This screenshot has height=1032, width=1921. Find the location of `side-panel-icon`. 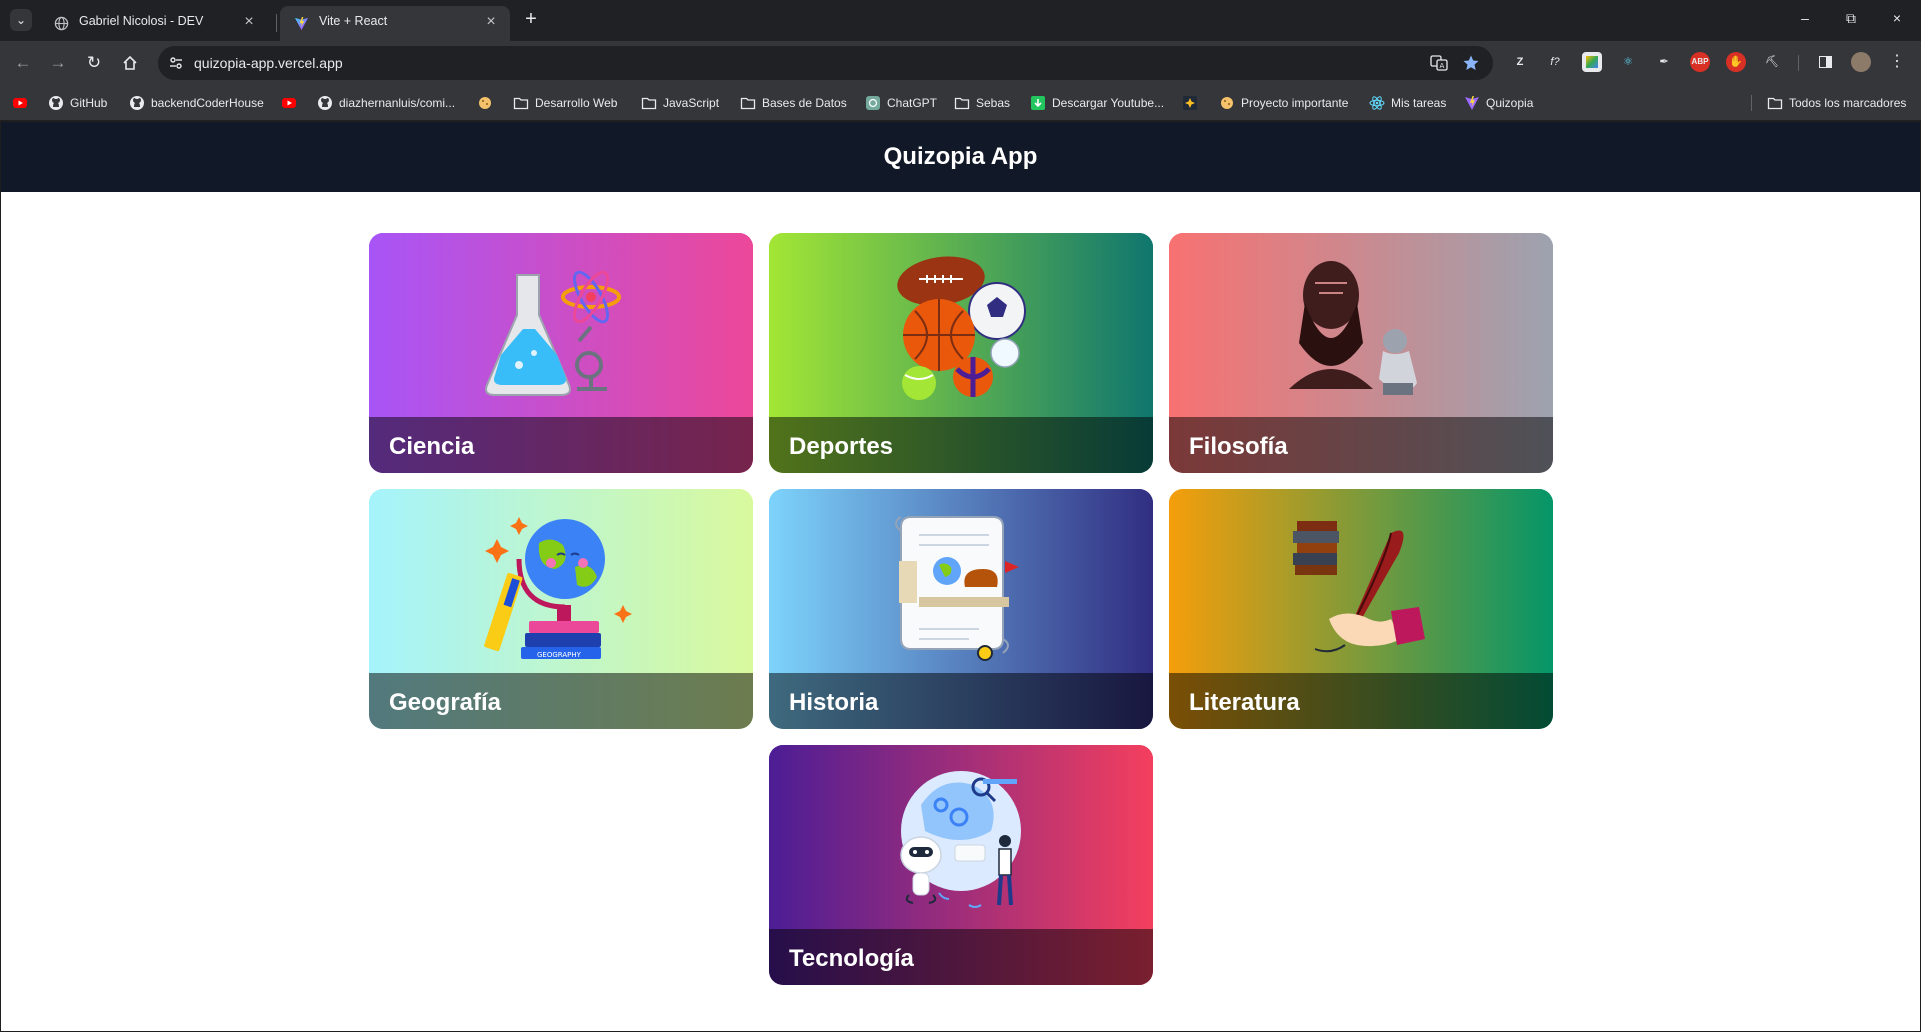

side-panel-icon is located at coordinates (1825, 62).